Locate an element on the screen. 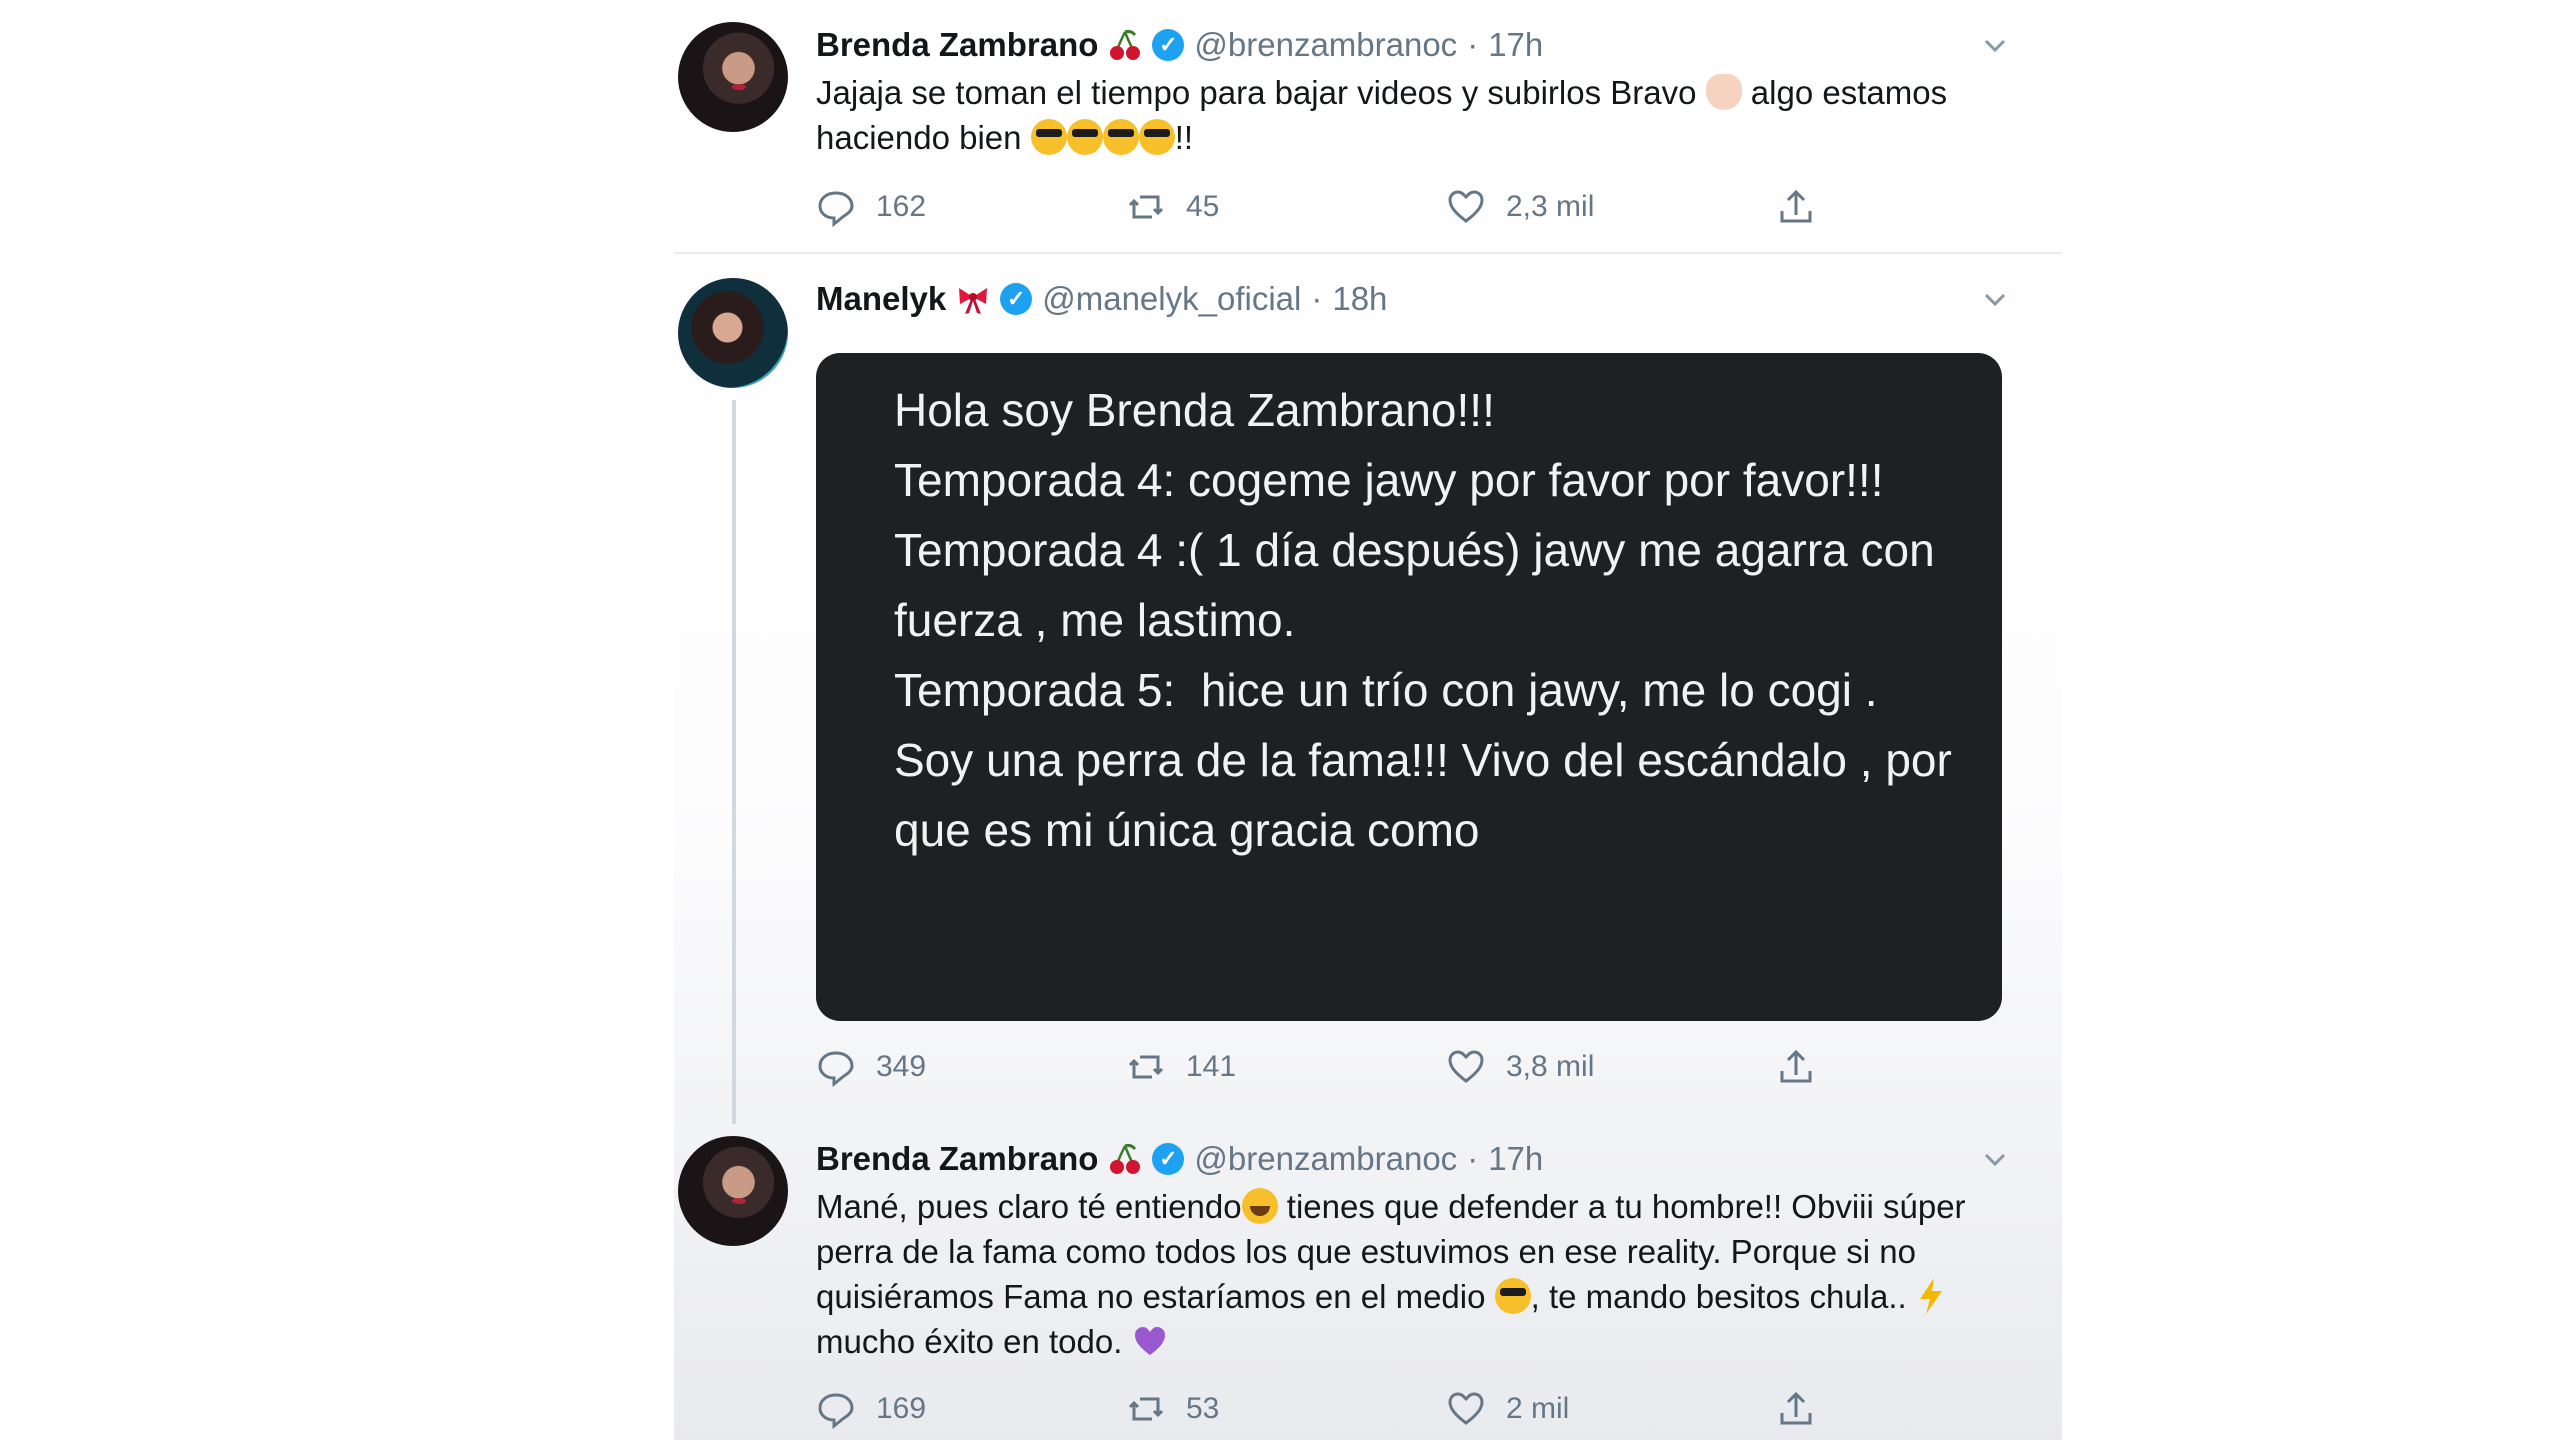  tweet-actions: 169 53 2 mil is located at coordinates (1336, 1409).